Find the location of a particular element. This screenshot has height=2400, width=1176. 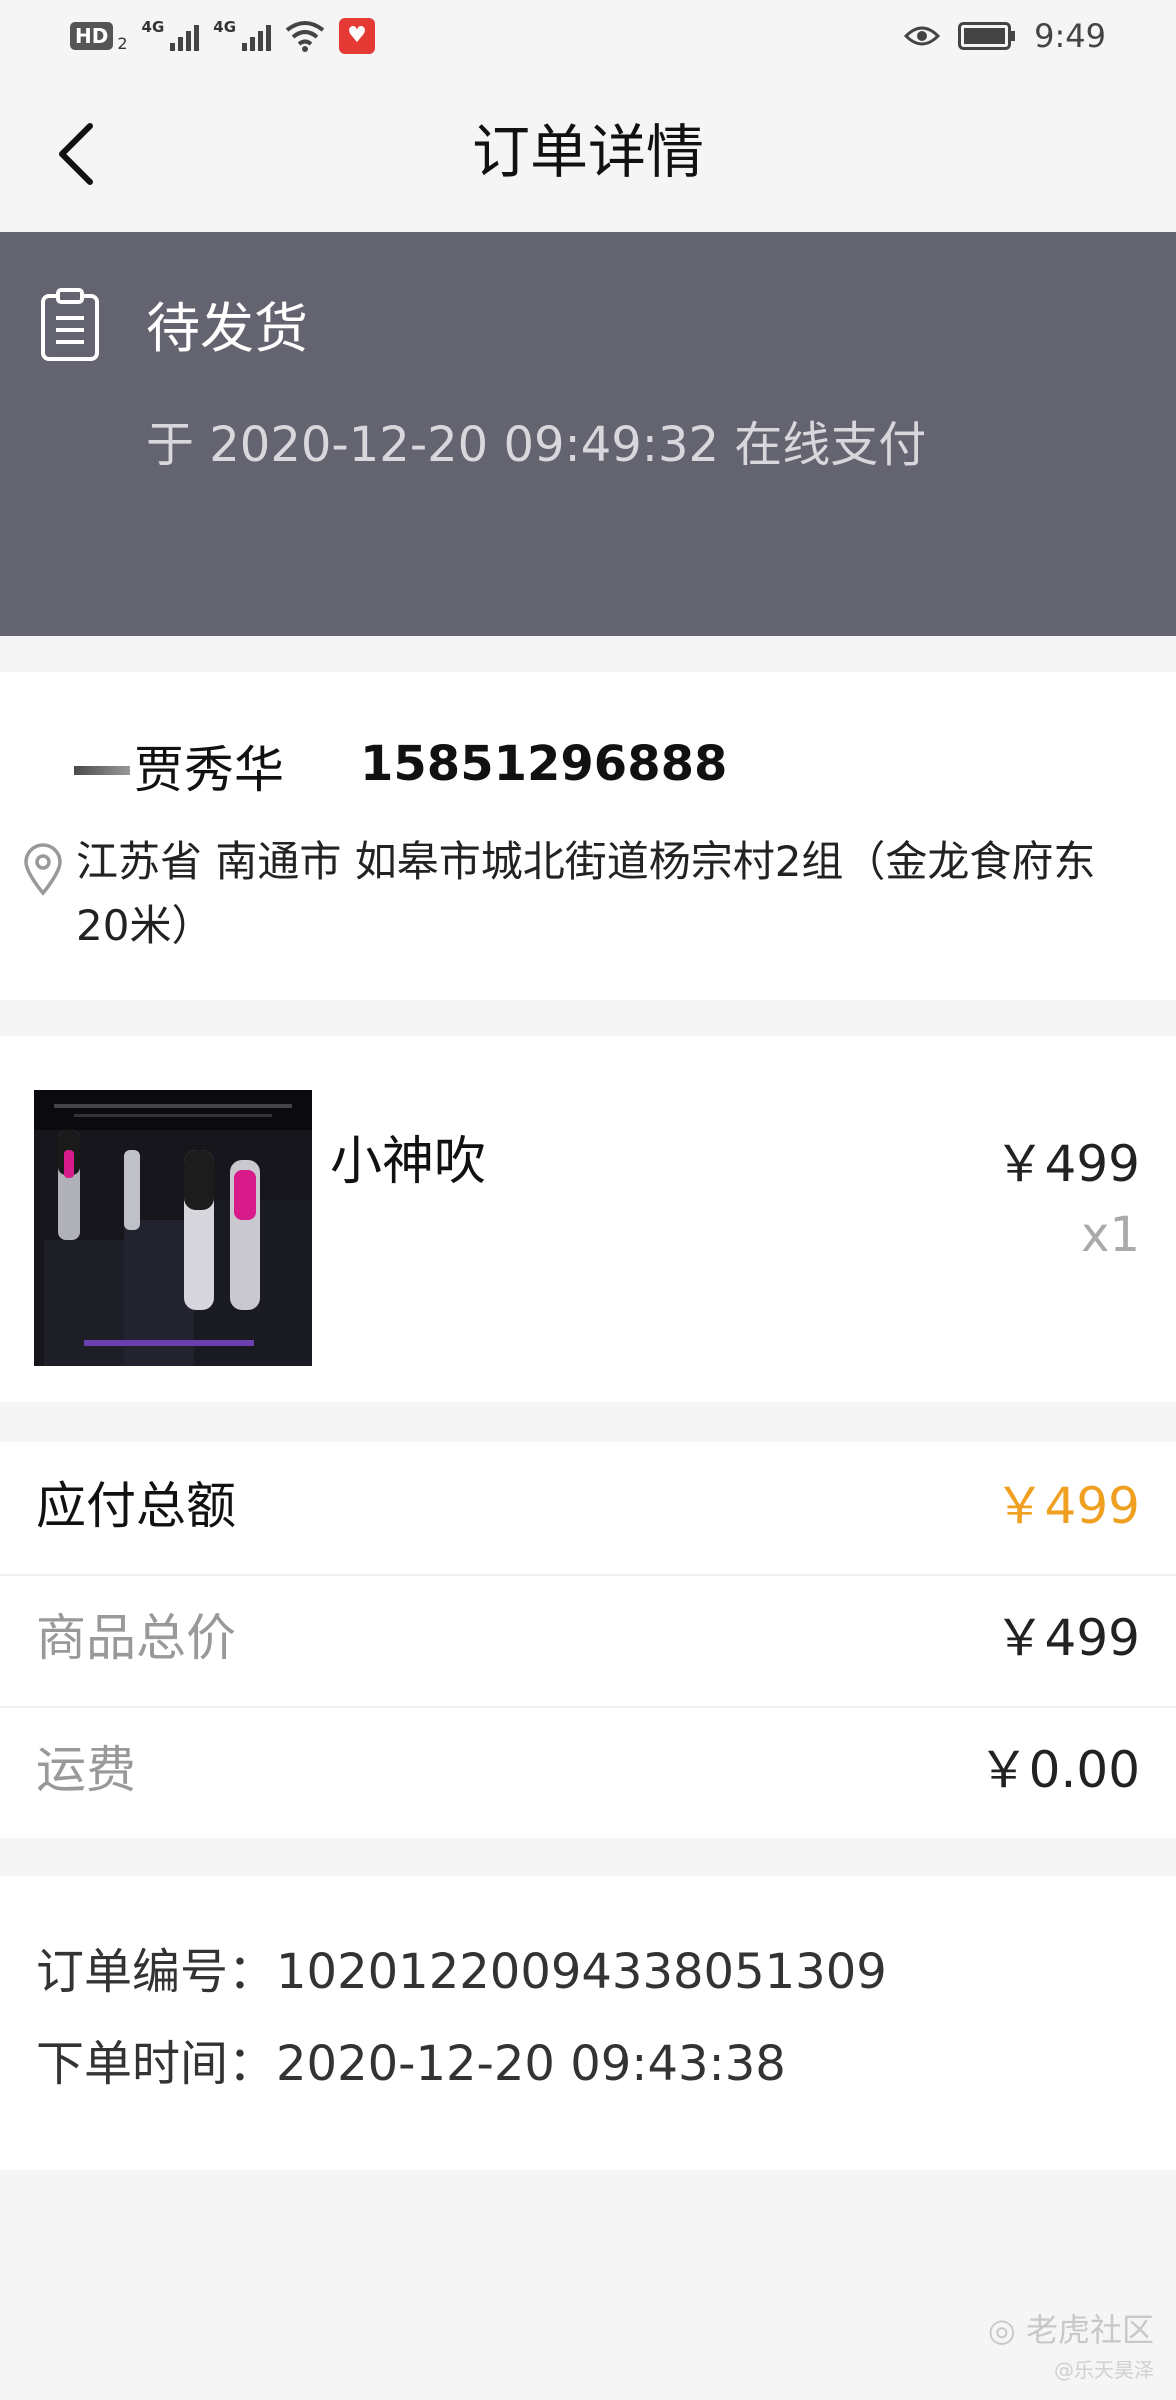

order-status-subtitle: 于 2020-12-20 09:49:32 在线支付 is located at coordinates (536, 445).